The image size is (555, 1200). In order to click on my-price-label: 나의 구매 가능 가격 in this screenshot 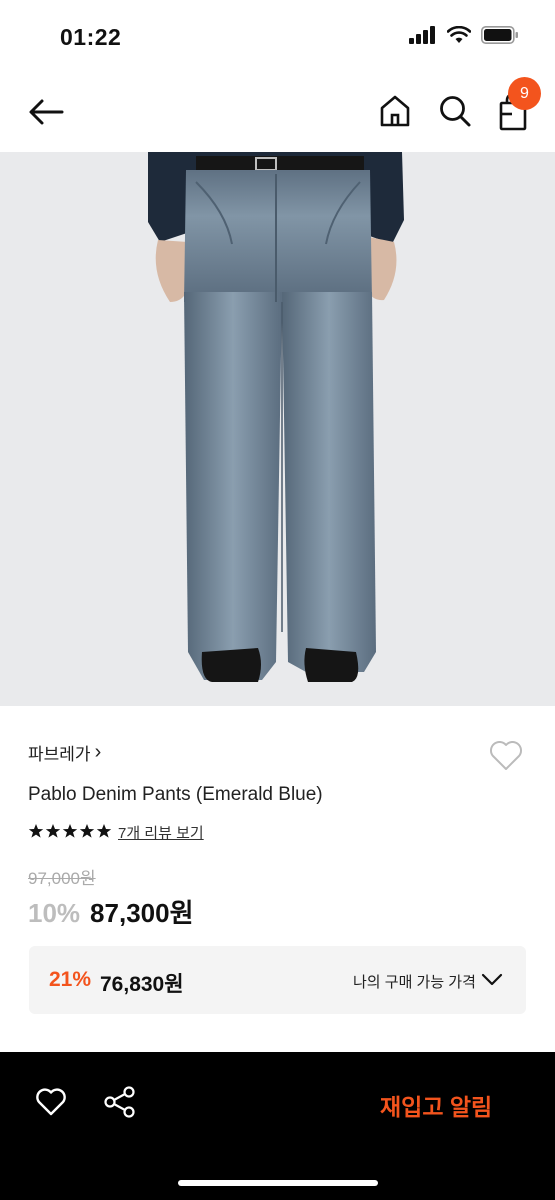, I will do `click(414, 982)`.